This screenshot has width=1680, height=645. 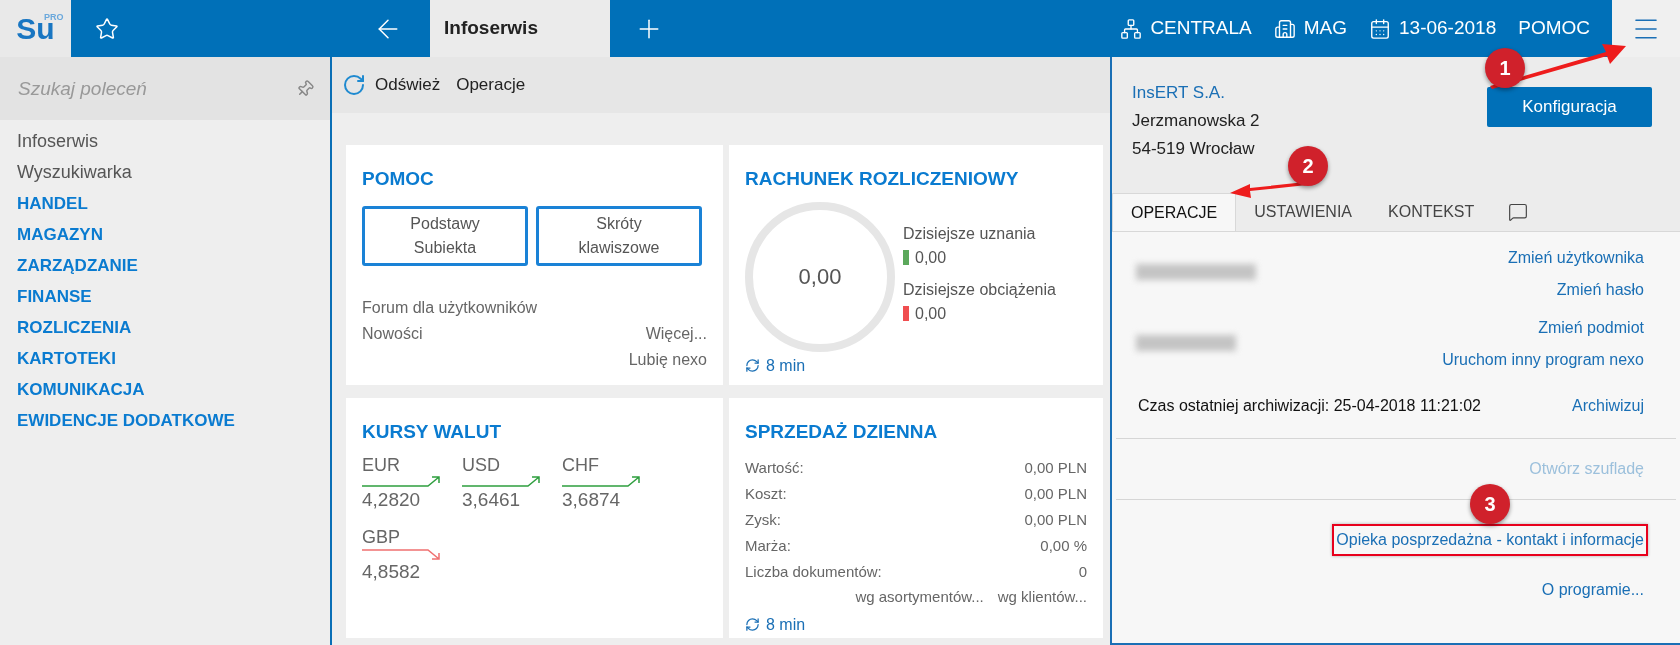 I want to click on top-bar-item: 13-06-2018, so click(x=1433, y=28).